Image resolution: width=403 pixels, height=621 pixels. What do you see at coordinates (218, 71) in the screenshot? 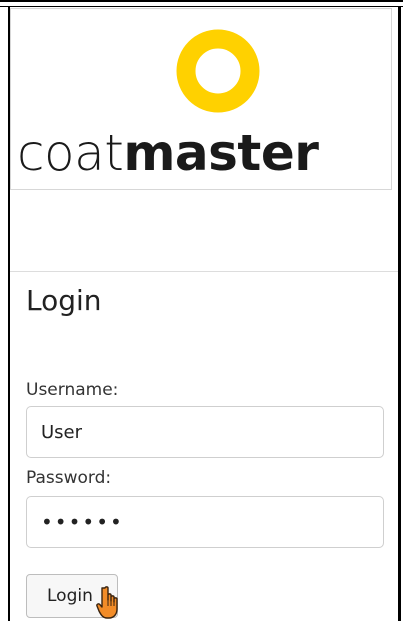
I see `coatmaster-ring-logo-icon` at bounding box center [218, 71].